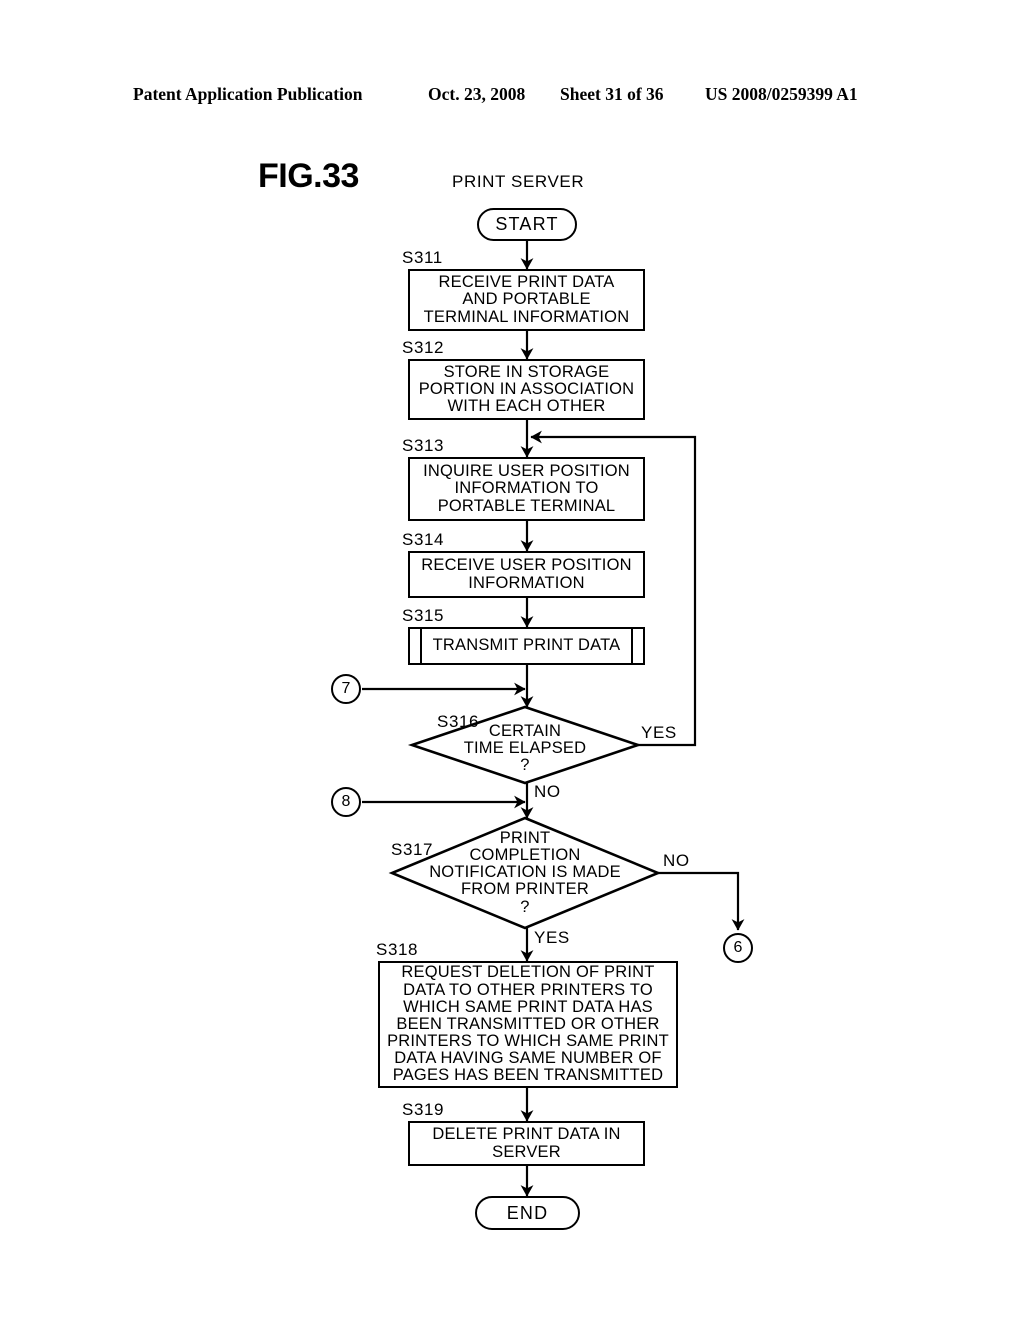  What do you see at coordinates (423, 615) in the screenshot?
I see `step-id-s315: S315` at bounding box center [423, 615].